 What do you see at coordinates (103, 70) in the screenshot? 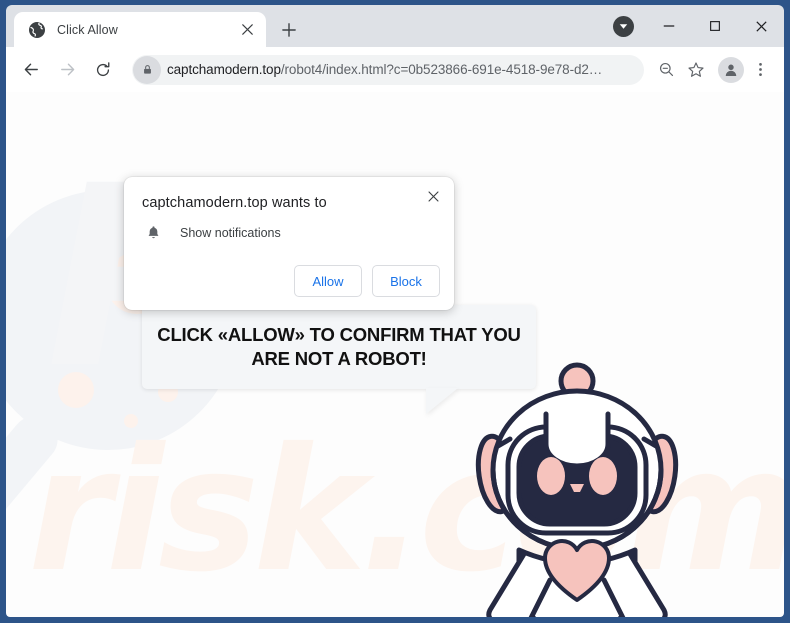
I see `reload-button` at bounding box center [103, 70].